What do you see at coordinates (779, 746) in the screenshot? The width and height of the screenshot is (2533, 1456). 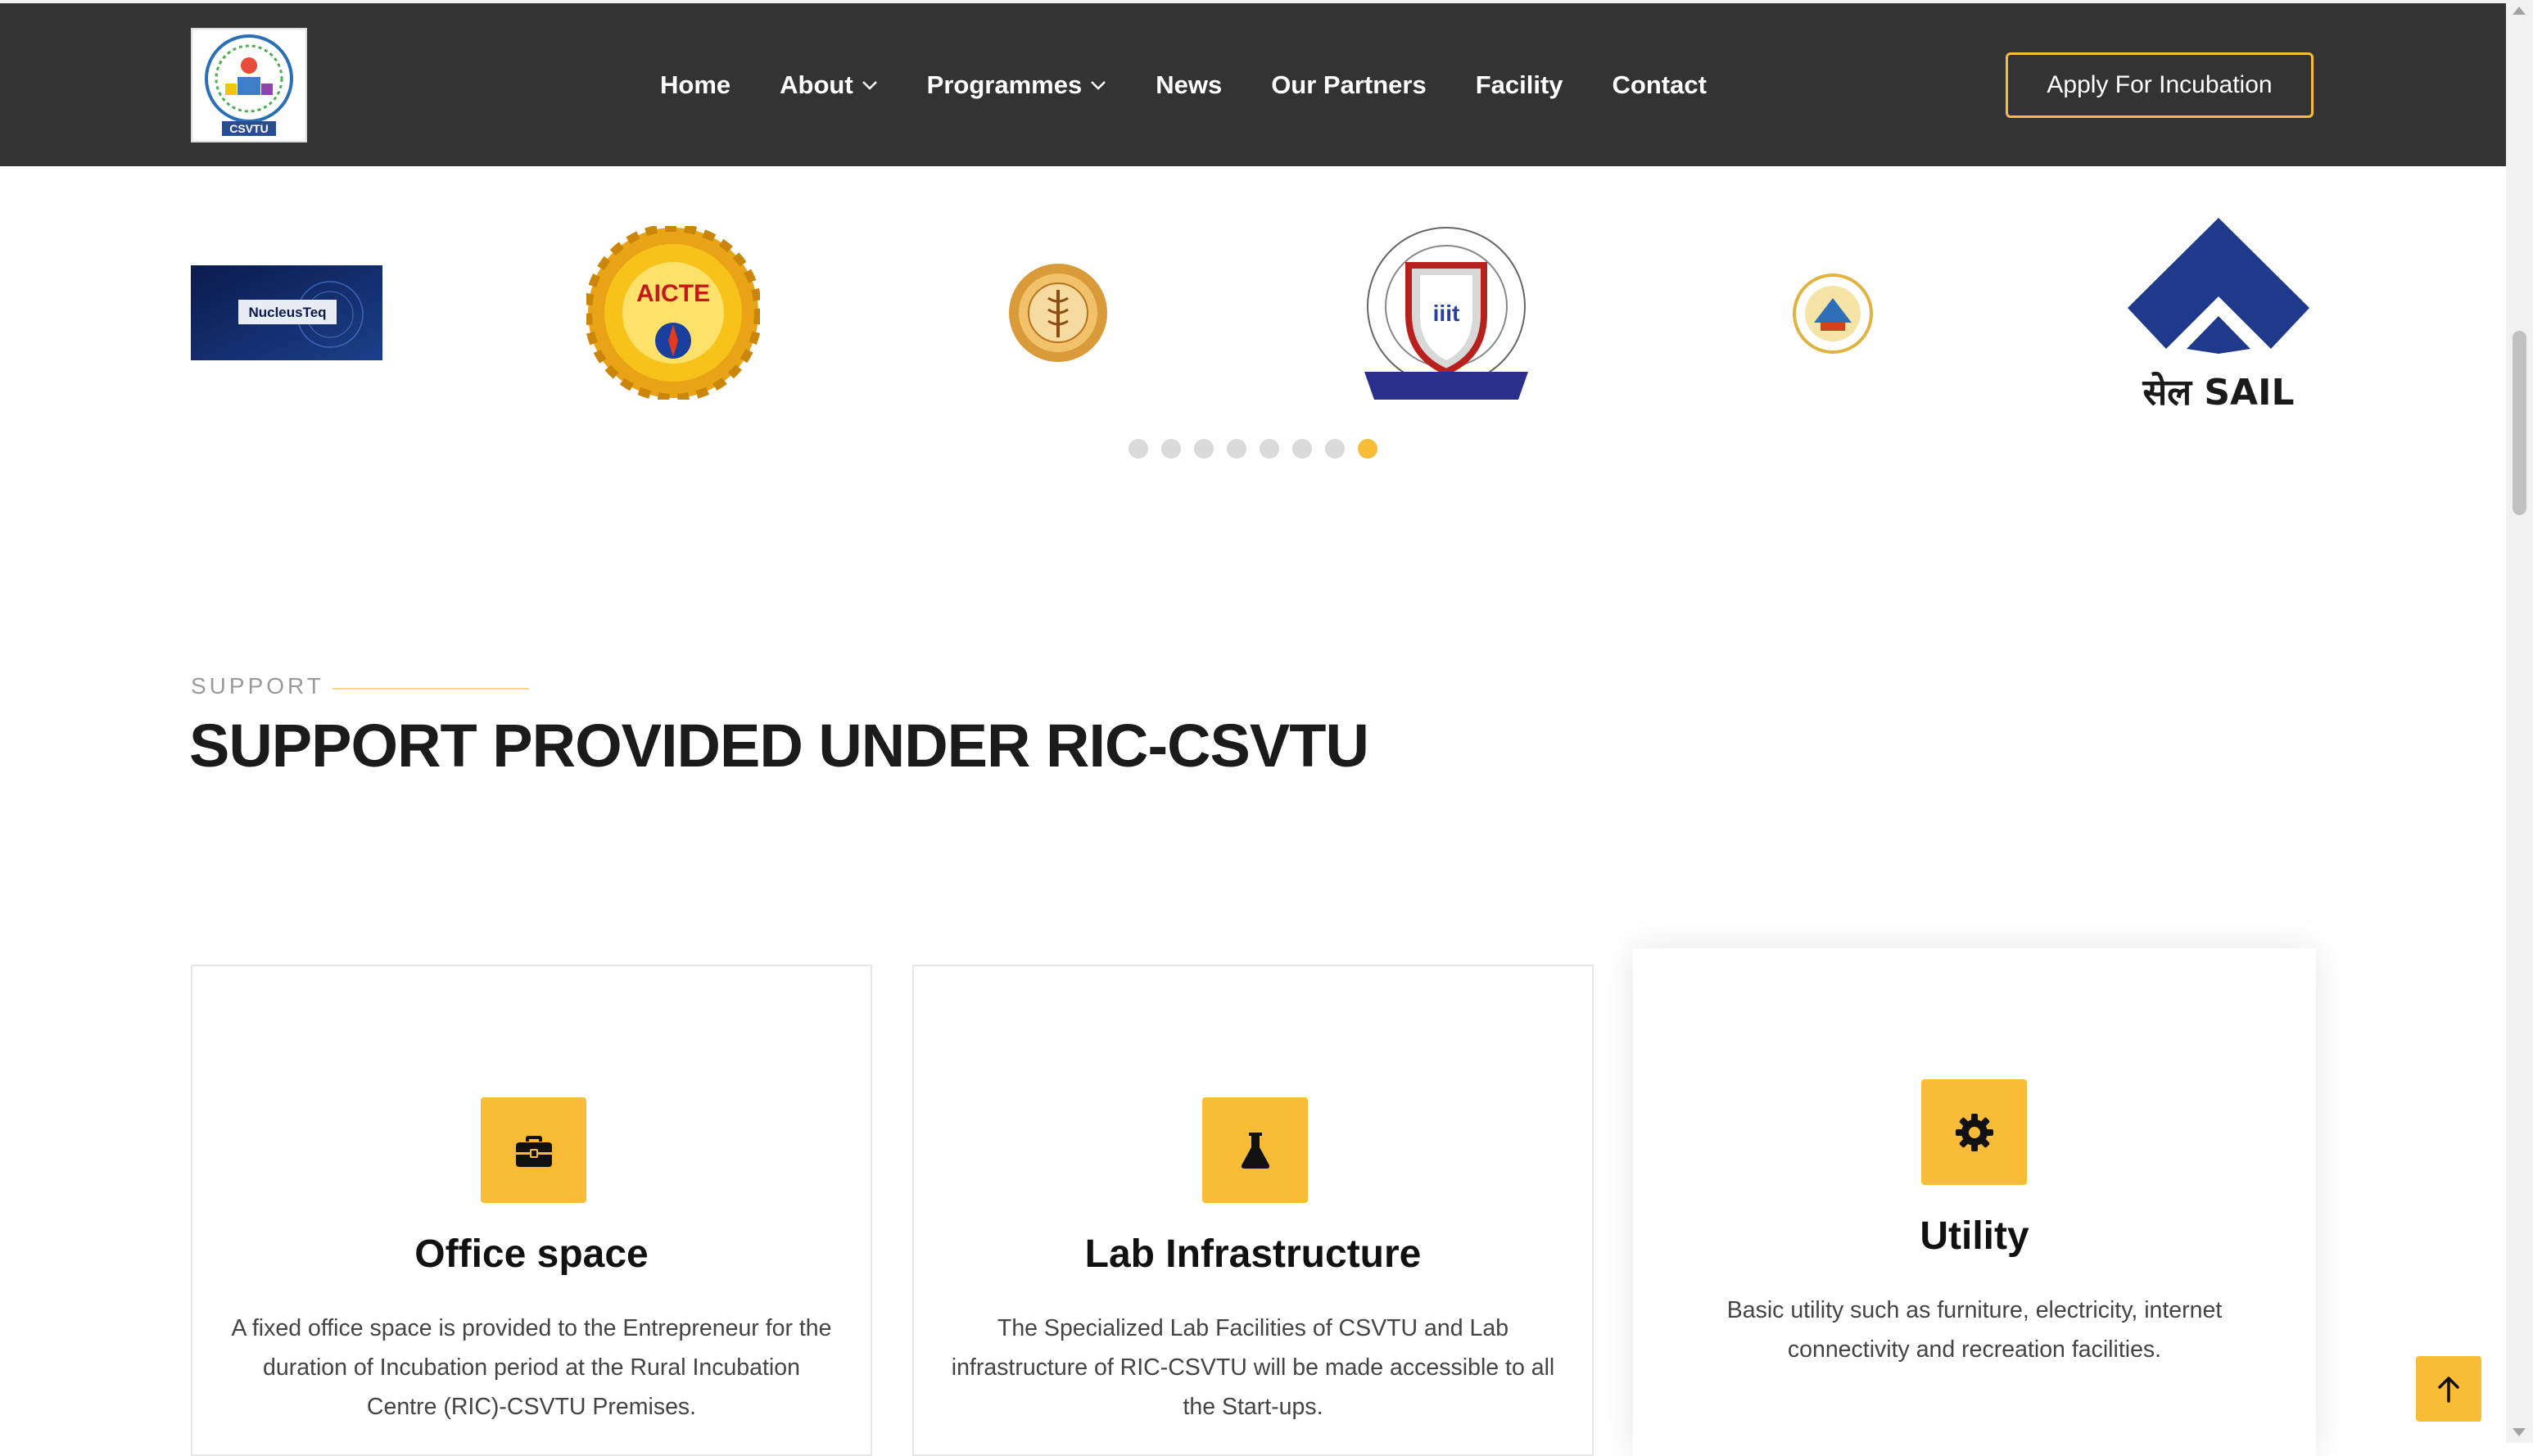 I see `section-title: SUPPORT PROVIDED UNDER RIC-CSVTU` at bounding box center [779, 746].